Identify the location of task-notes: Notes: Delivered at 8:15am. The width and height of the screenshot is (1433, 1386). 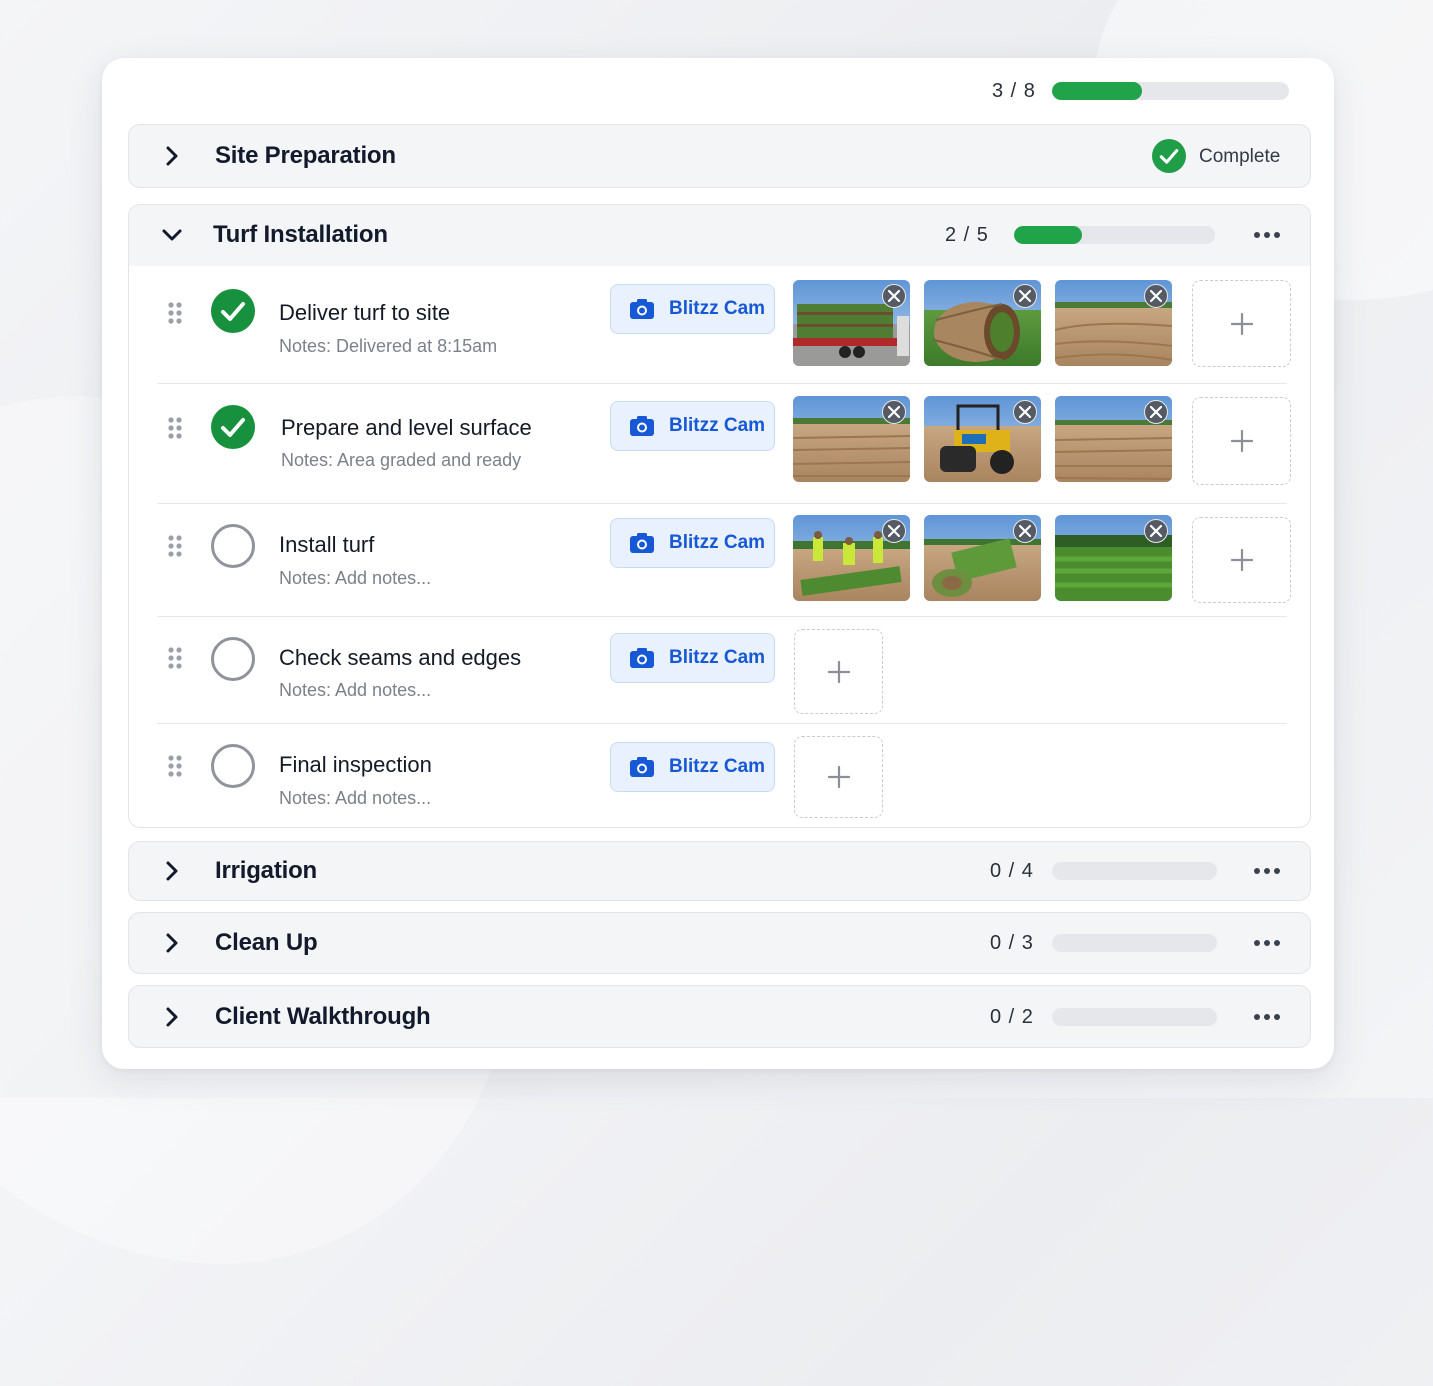
(388, 346).